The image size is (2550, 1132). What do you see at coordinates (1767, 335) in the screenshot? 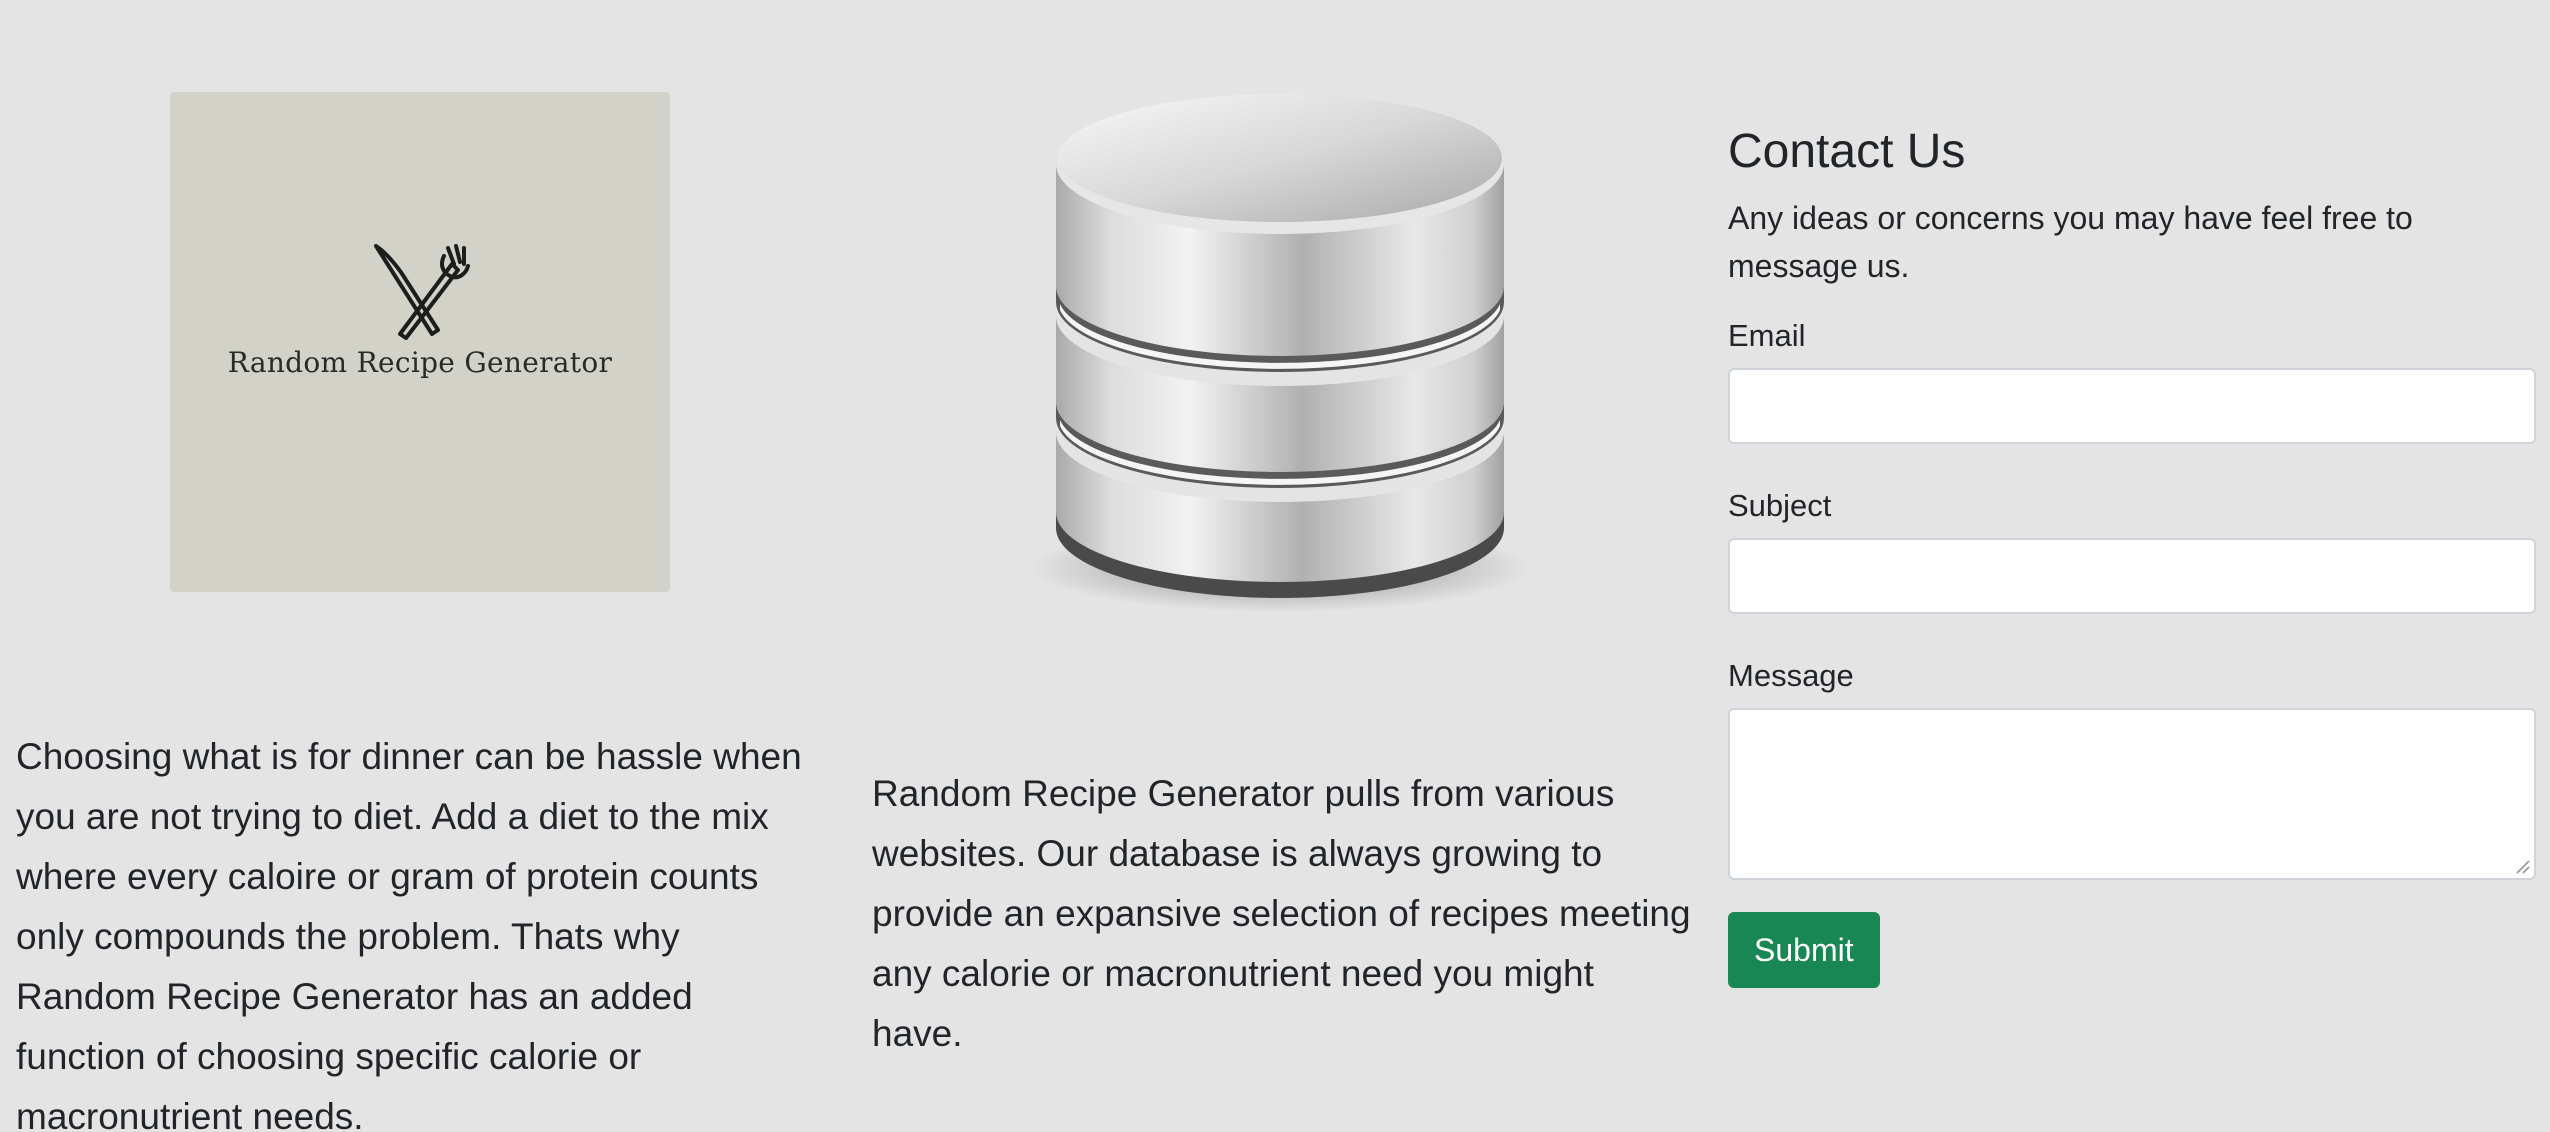
I see `email-label: Email` at bounding box center [1767, 335].